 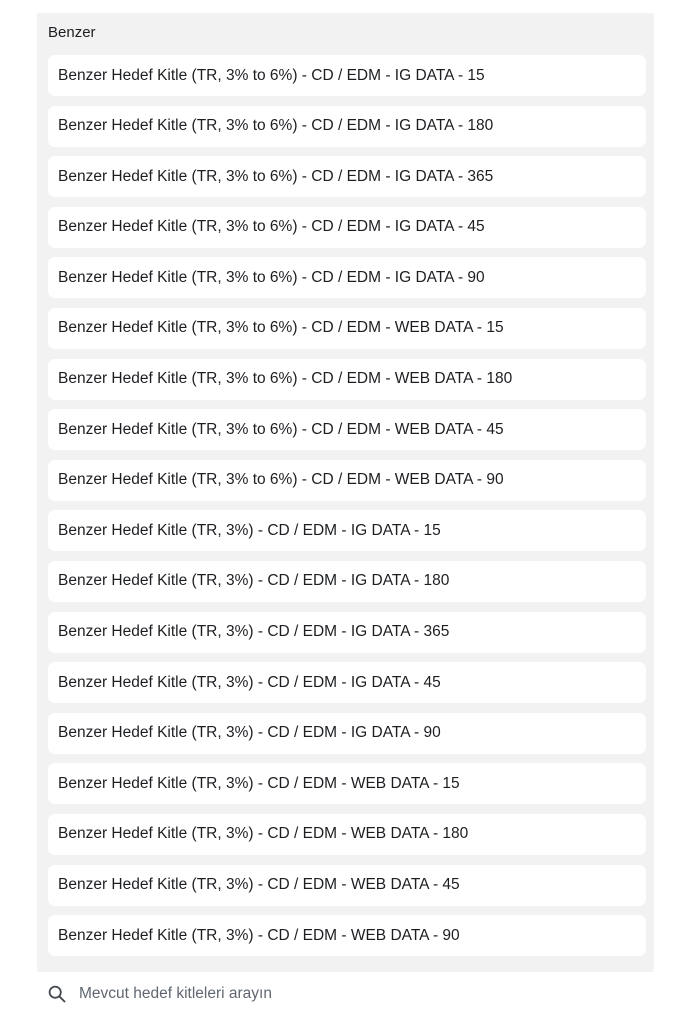 What do you see at coordinates (57, 994) in the screenshot?
I see `search-icon` at bounding box center [57, 994].